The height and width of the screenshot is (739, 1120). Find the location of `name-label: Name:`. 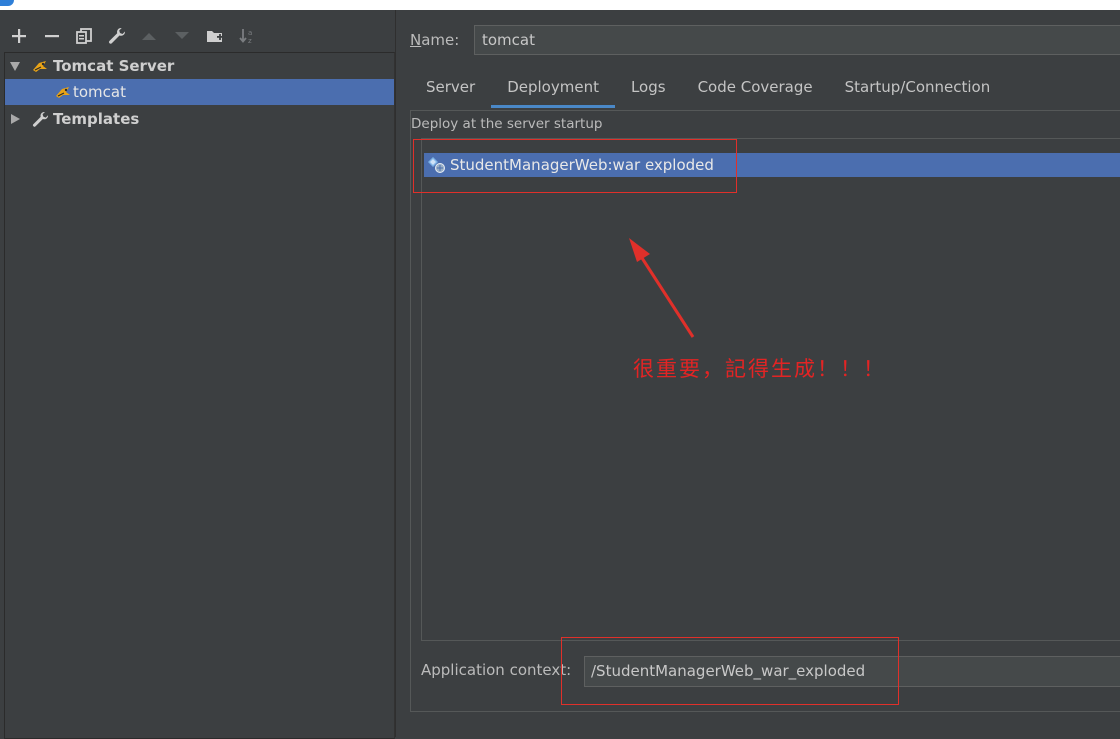

name-label: Name: is located at coordinates (434, 40).